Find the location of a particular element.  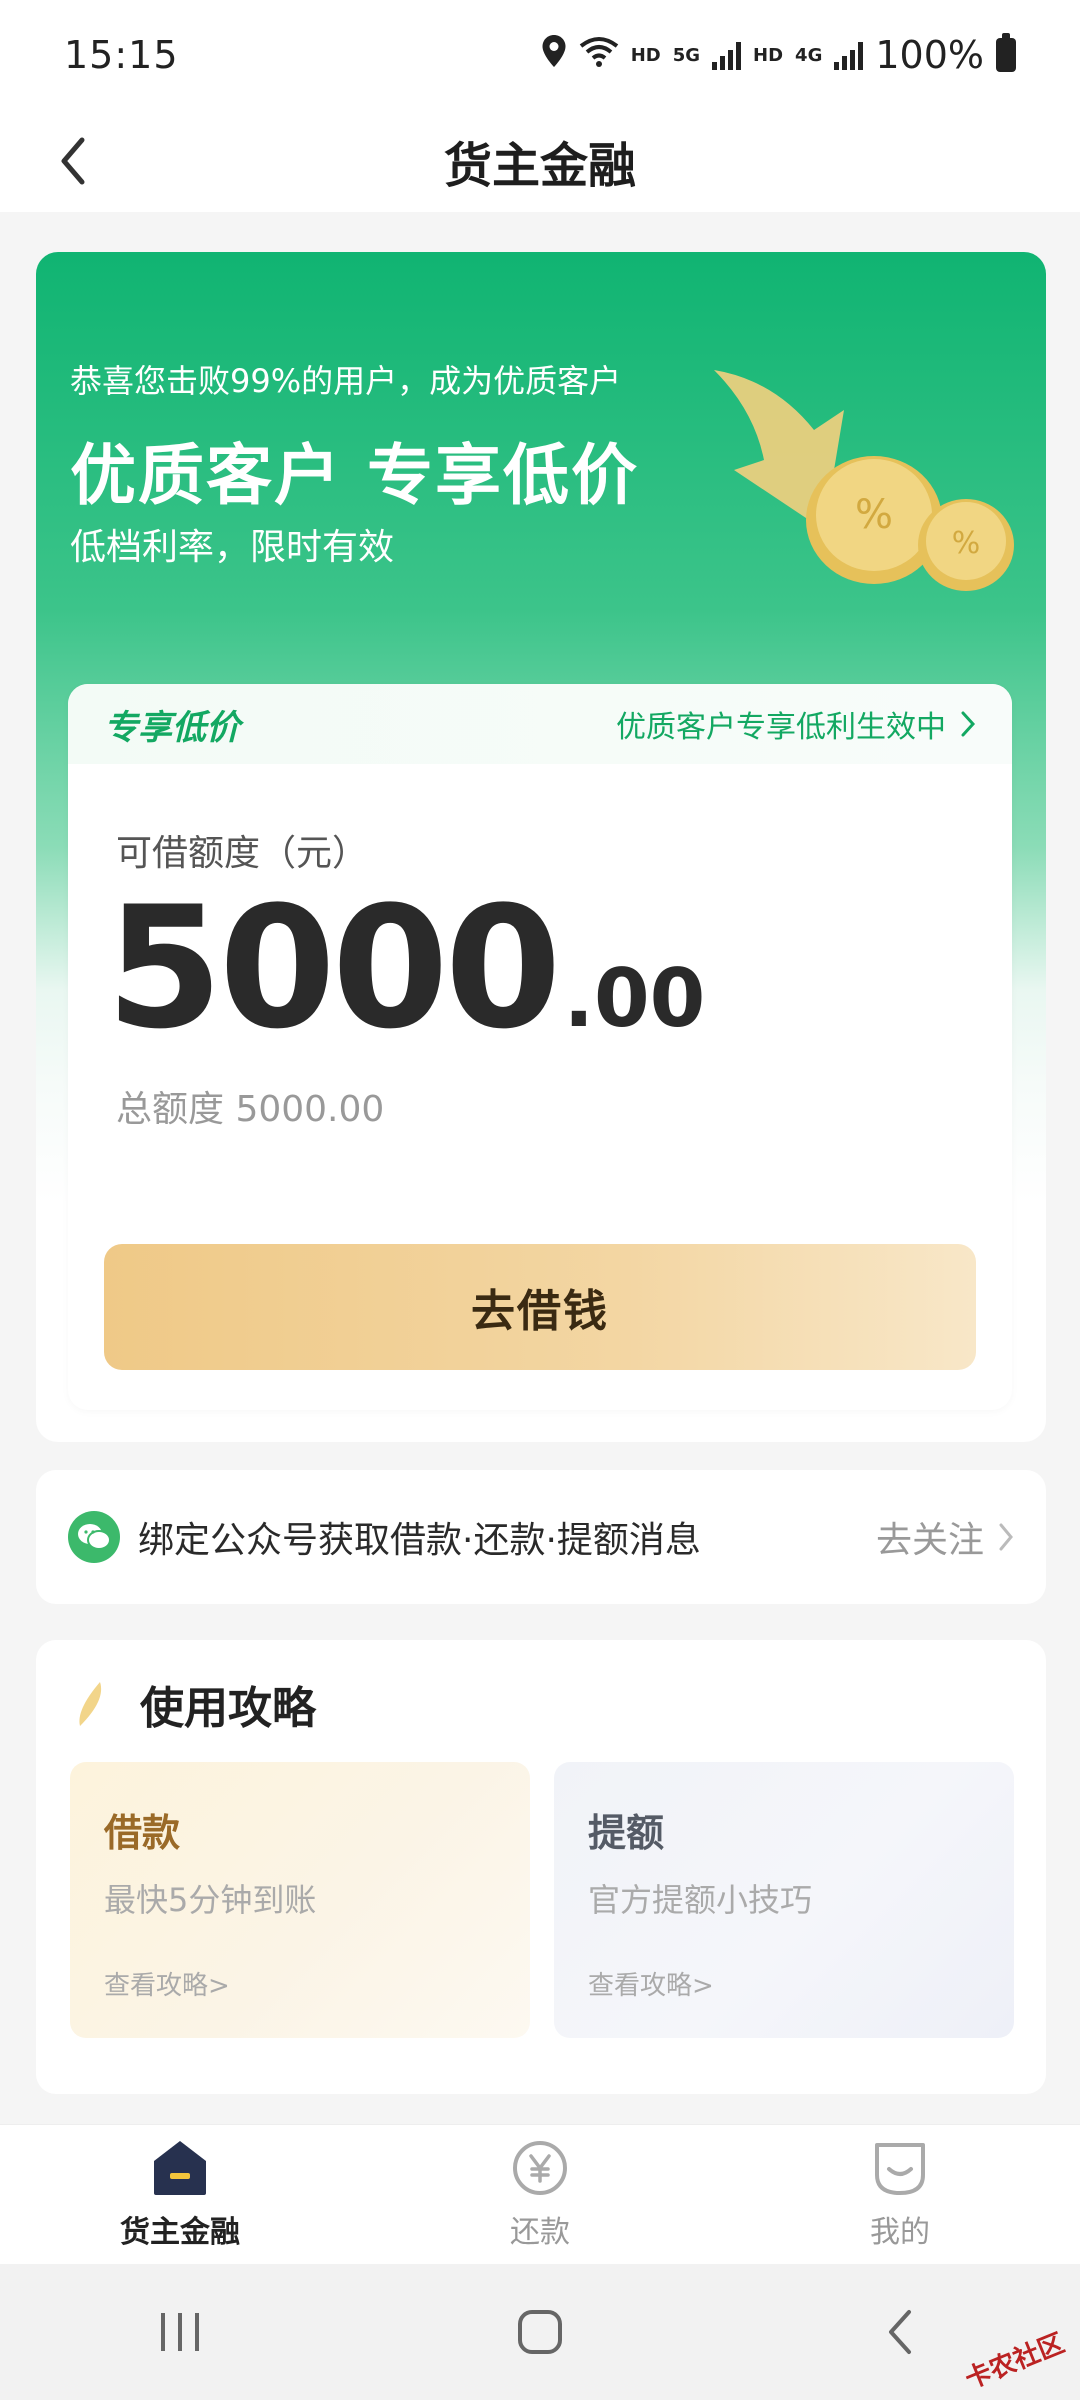

wechat-follow-bar: 绑定公众号获取借款·还款·提额消息 去关注 is located at coordinates (541, 1537).